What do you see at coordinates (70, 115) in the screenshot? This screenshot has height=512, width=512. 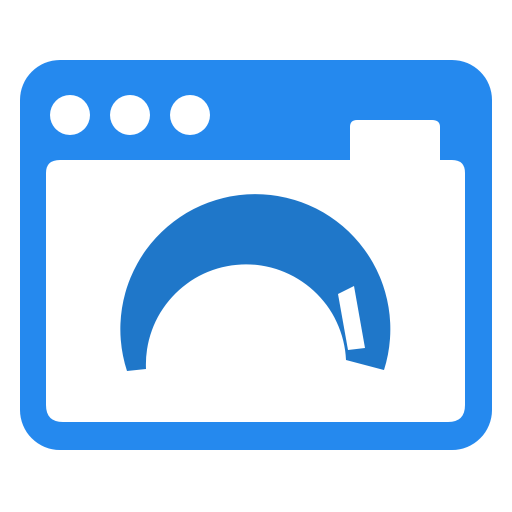 I see `window-dot-1-icon` at bounding box center [70, 115].